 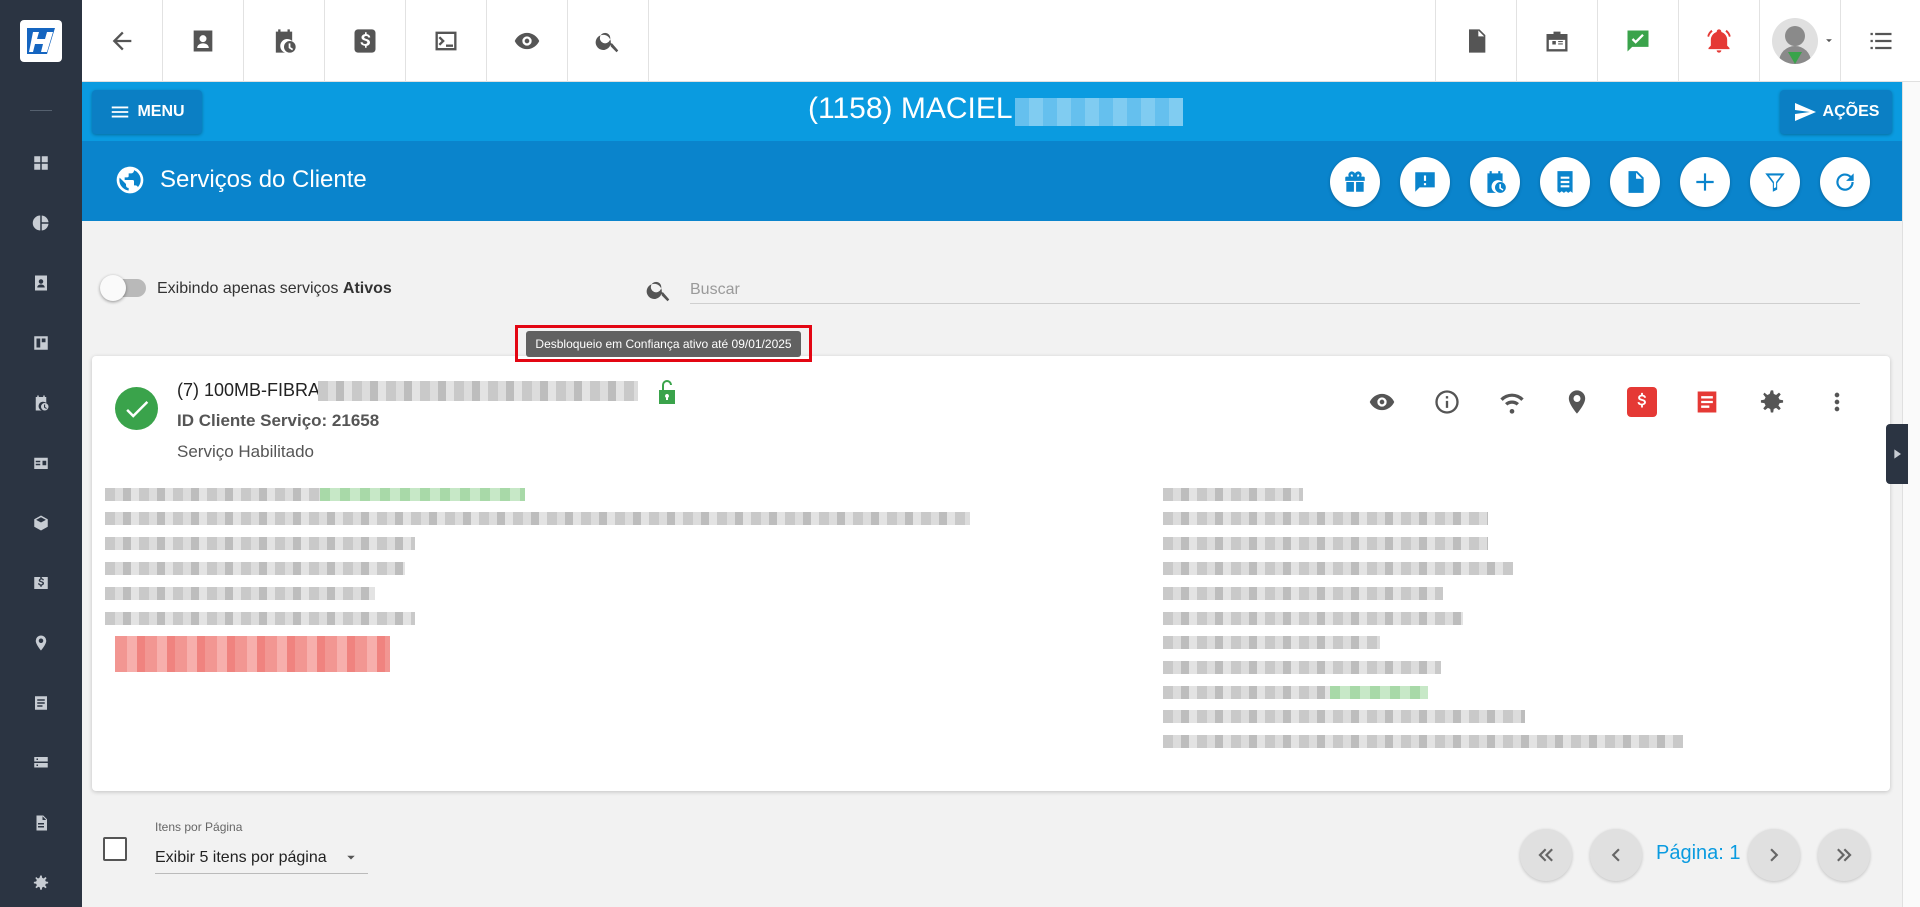 I want to click on per-page-select: Exibir 5 itens por página, so click(x=261, y=858).